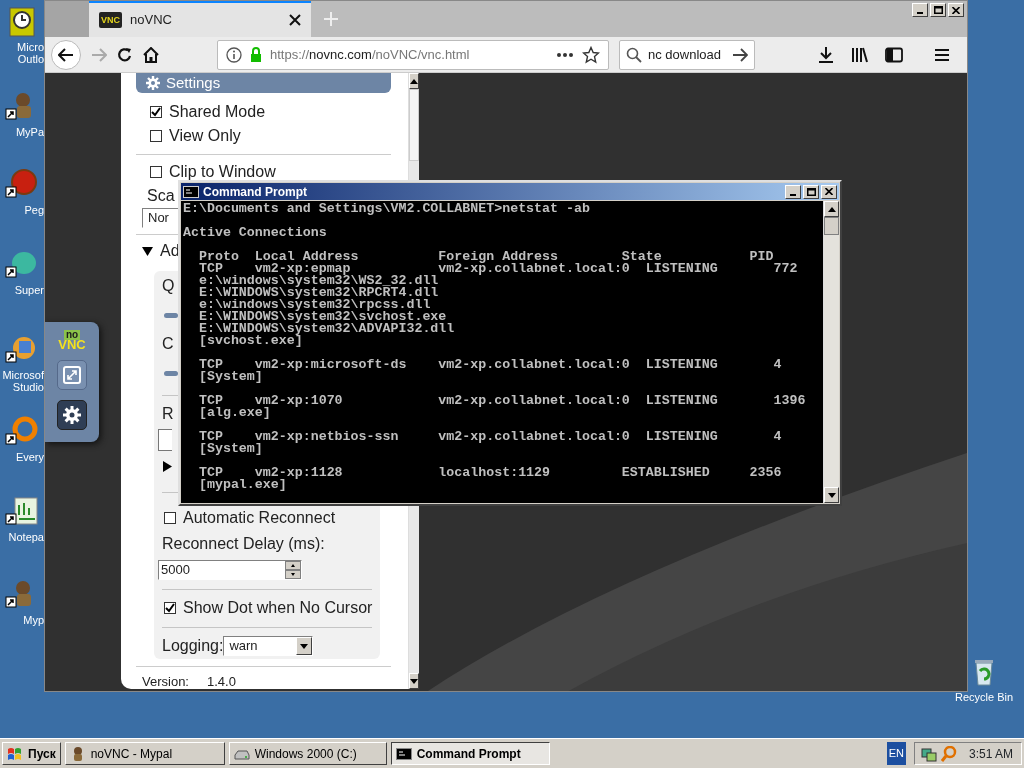  I want to click on fullscreen-icon, so click(72, 375).